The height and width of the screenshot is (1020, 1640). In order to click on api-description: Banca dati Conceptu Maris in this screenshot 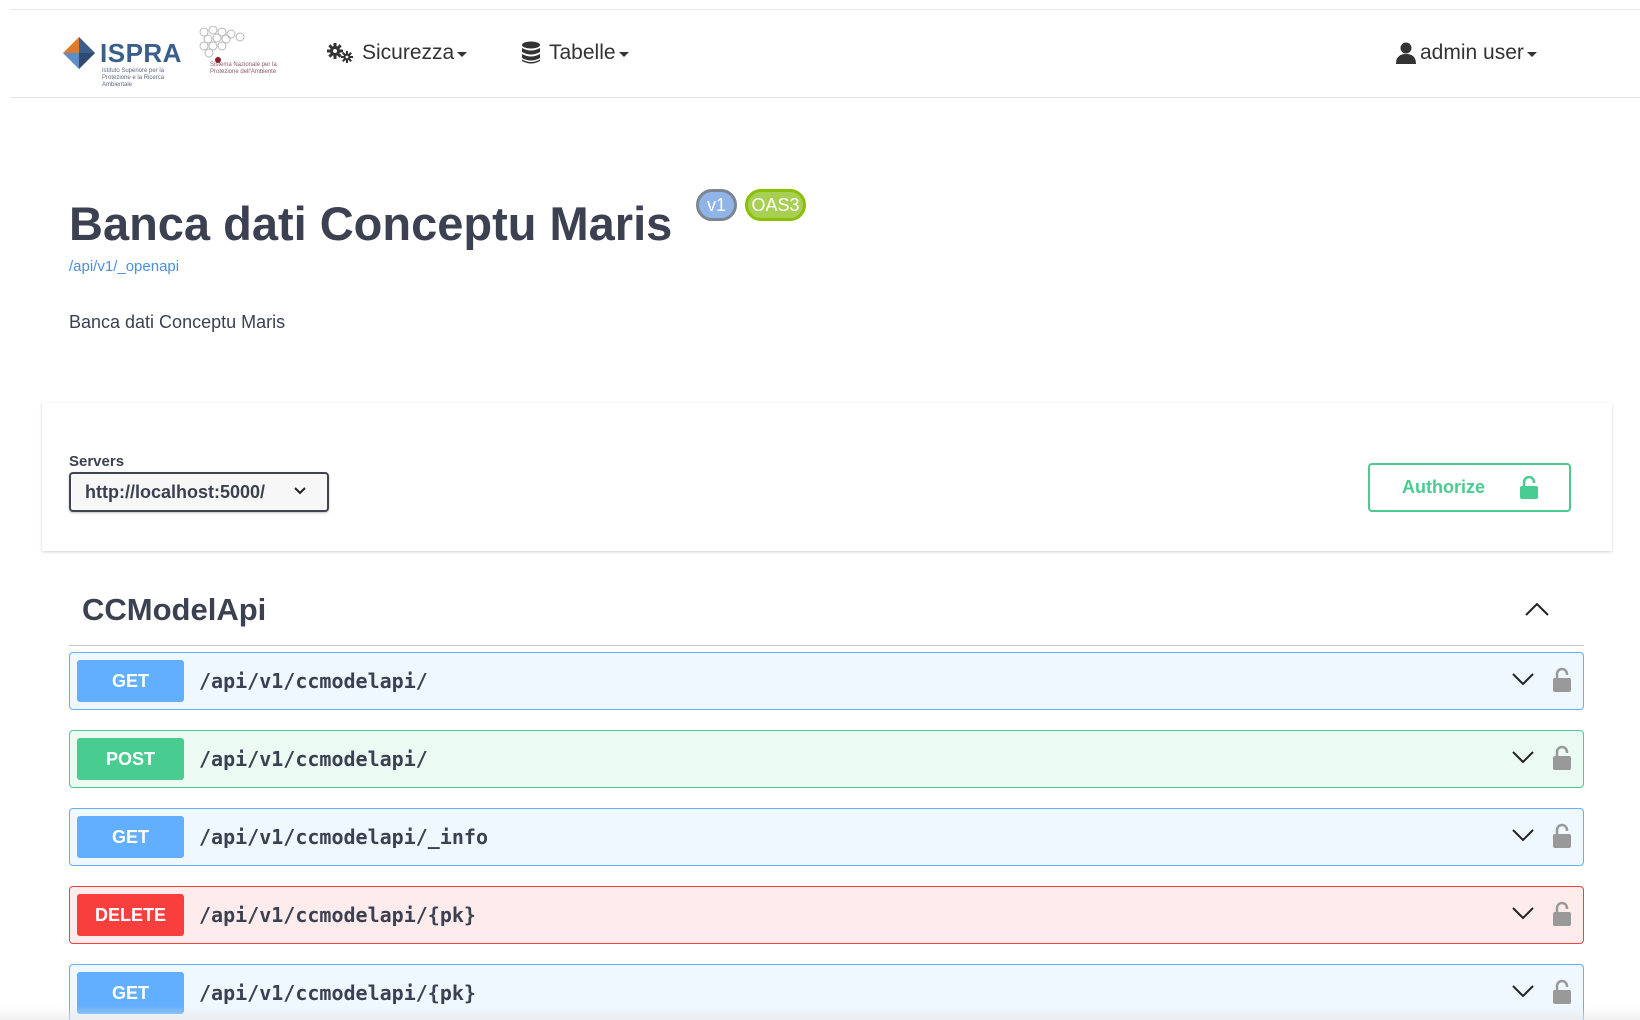, I will do `click(177, 322)`.